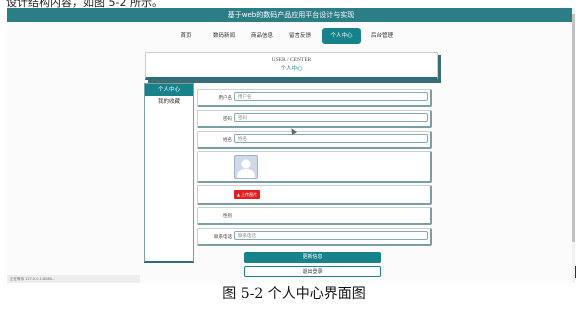  I want to click on main-nav: 首页 数码新闻 商品信息 留言反馈 个人中心 后台管理, so click(291, 37).